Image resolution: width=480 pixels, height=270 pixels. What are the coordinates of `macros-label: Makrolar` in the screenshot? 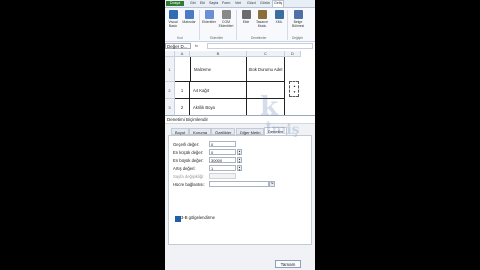 It's located at (189, 22).